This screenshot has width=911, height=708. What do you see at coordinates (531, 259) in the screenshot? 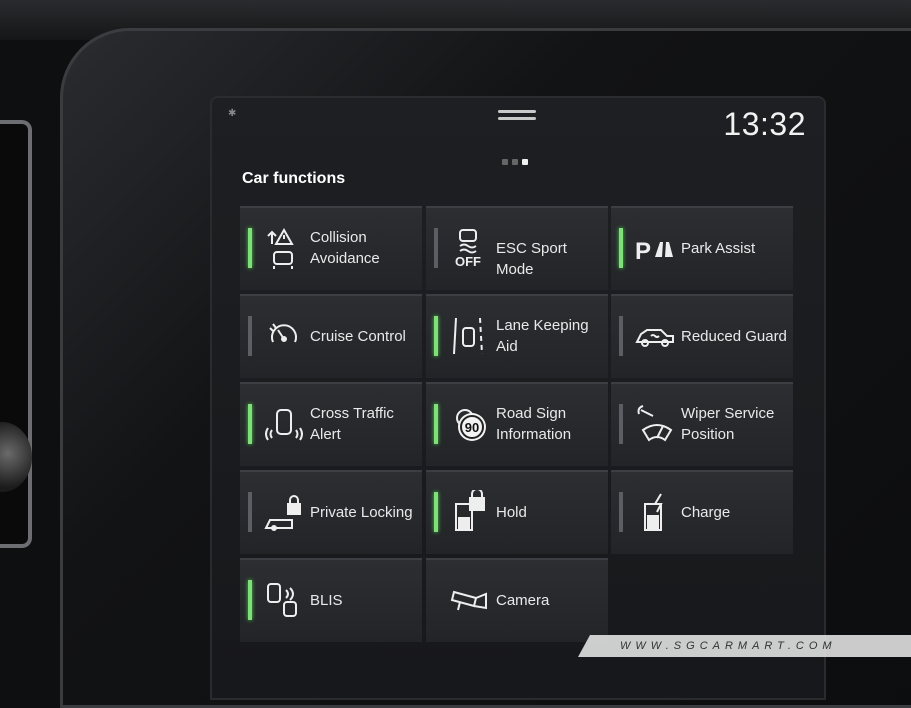
I see `tile-label: ESC Sport Mode` at bounding box center [531, 259].